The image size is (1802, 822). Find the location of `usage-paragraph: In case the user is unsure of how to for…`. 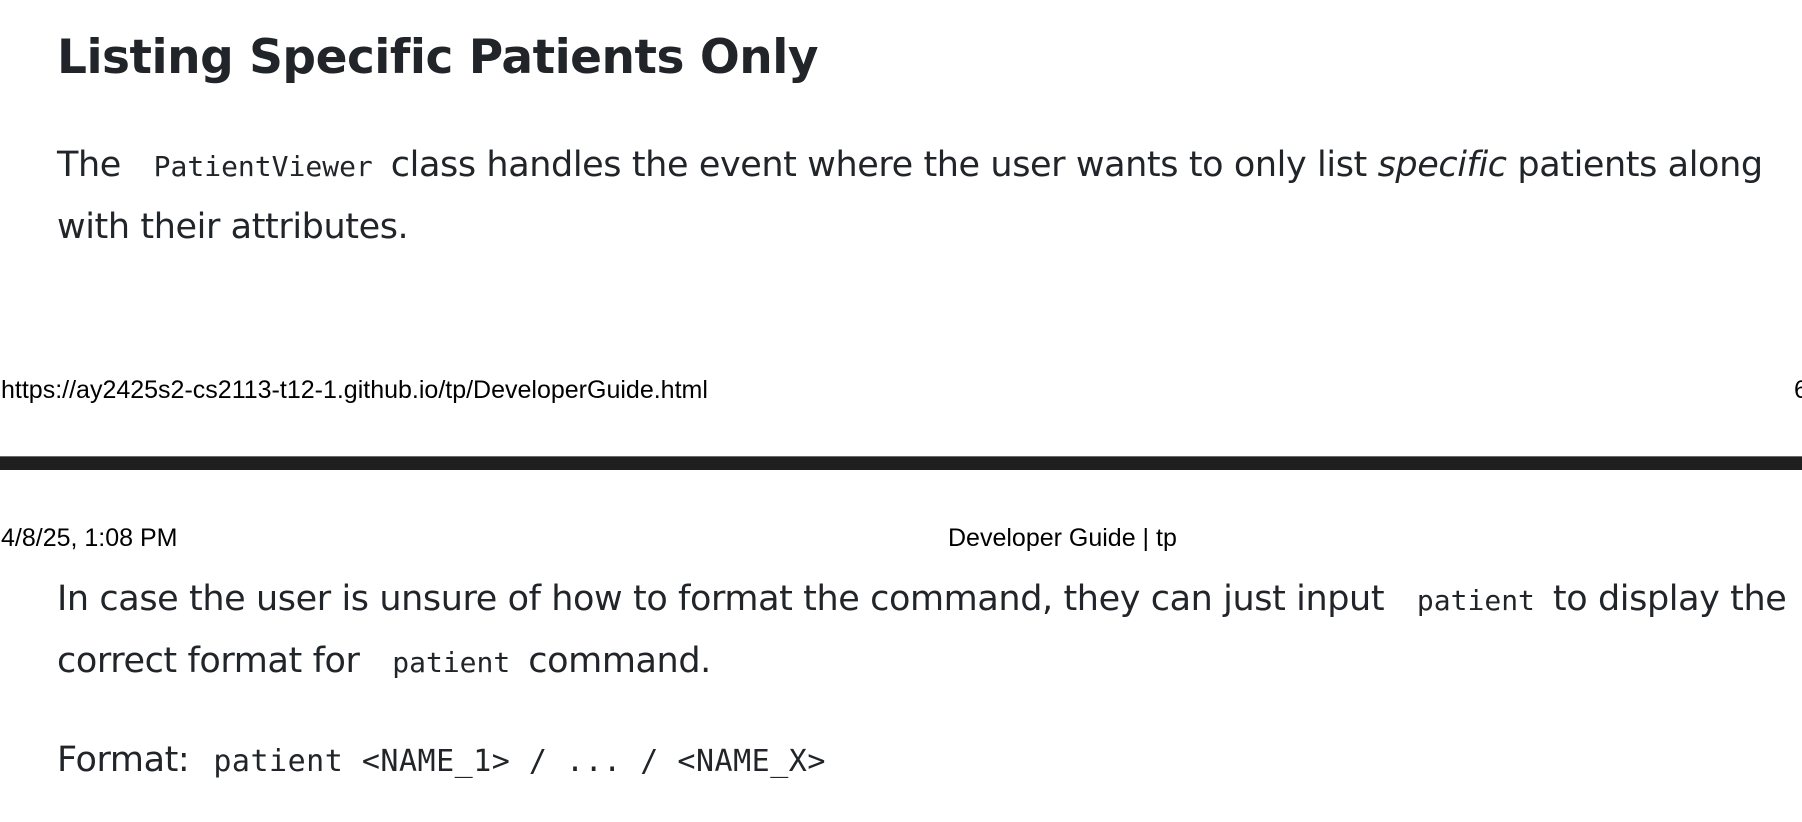

usage-paragraph: In case the user is unsure of how to for… is located at coordinates (929, 631).